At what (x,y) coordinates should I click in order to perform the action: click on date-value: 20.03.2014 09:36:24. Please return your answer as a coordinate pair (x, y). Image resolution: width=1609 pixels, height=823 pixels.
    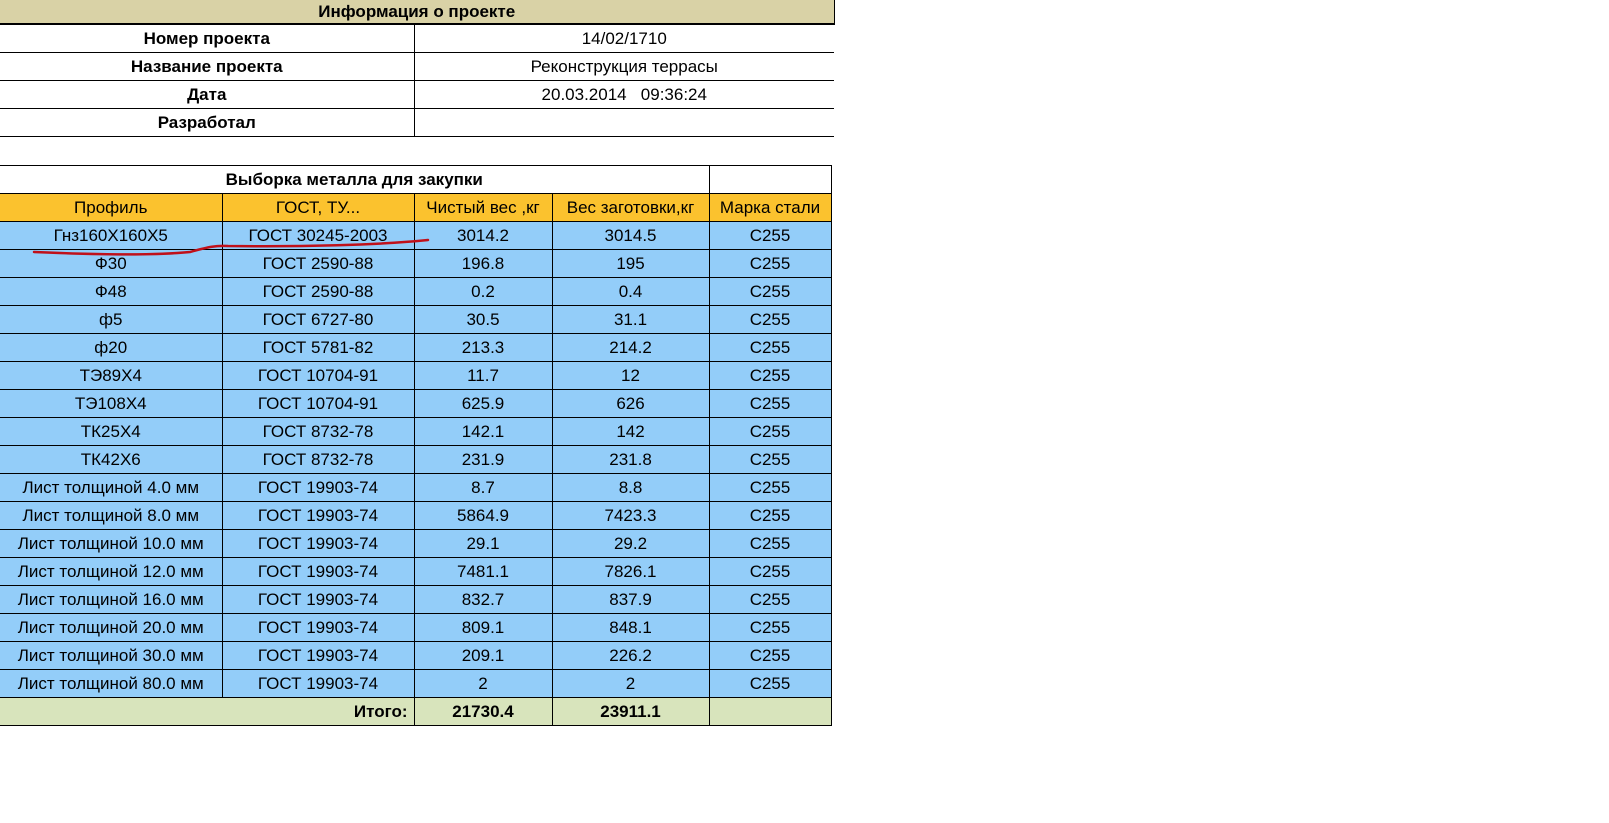
    Looking at the image, I should click on (624, 94).